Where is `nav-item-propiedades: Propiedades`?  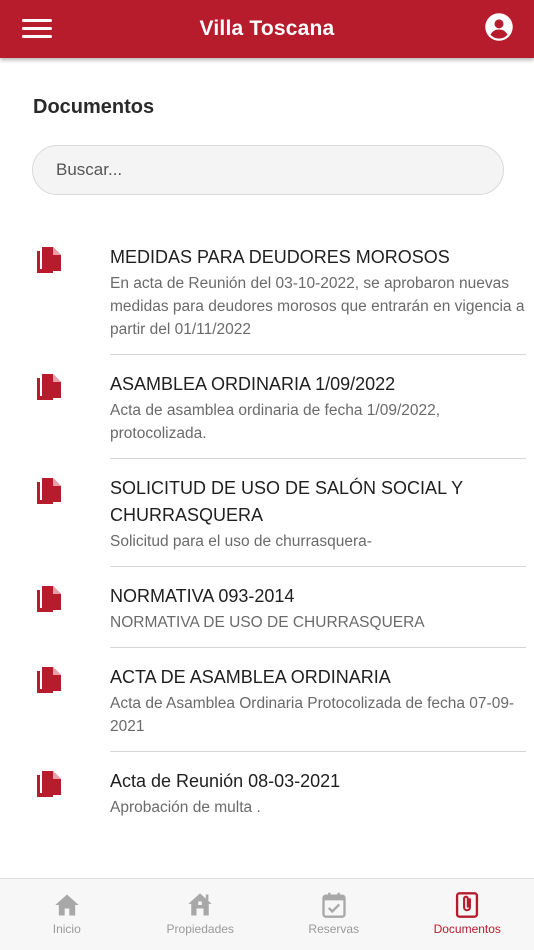 nav-item-propiedades: Propiedades is located at coordinates (201, 914).